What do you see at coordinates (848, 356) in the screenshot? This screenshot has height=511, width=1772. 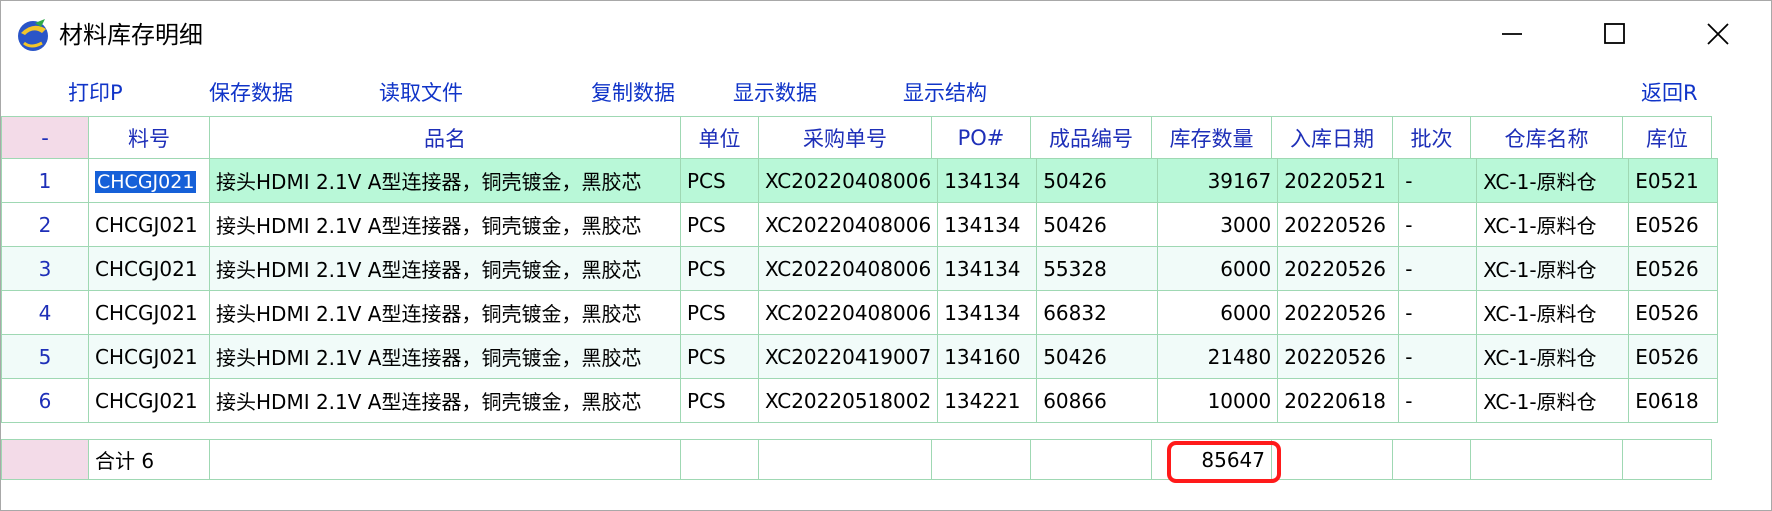 I see `cell-purchase-order-no: XC20220419007` at bounding box center [848, 356].